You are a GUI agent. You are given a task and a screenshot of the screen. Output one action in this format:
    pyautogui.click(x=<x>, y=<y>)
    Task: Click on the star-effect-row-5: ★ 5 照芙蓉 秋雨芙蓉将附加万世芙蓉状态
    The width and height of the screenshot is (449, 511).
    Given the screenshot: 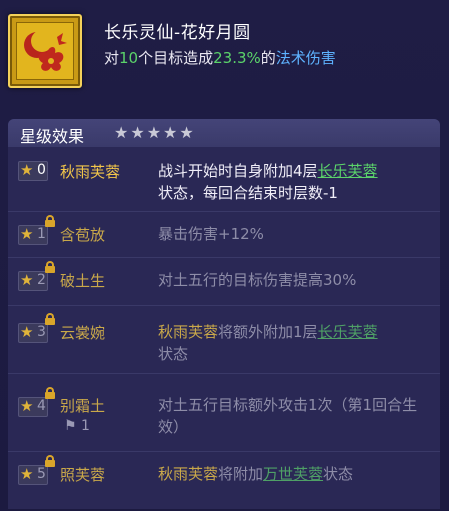 What is the action you would take?
    pyautogui.click(x=224, y=480)
    